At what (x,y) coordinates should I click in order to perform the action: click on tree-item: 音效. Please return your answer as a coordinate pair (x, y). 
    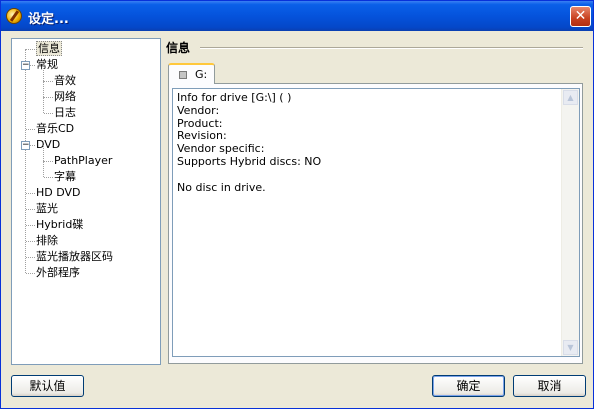
    Looking at the image, I should click on (65, 80).